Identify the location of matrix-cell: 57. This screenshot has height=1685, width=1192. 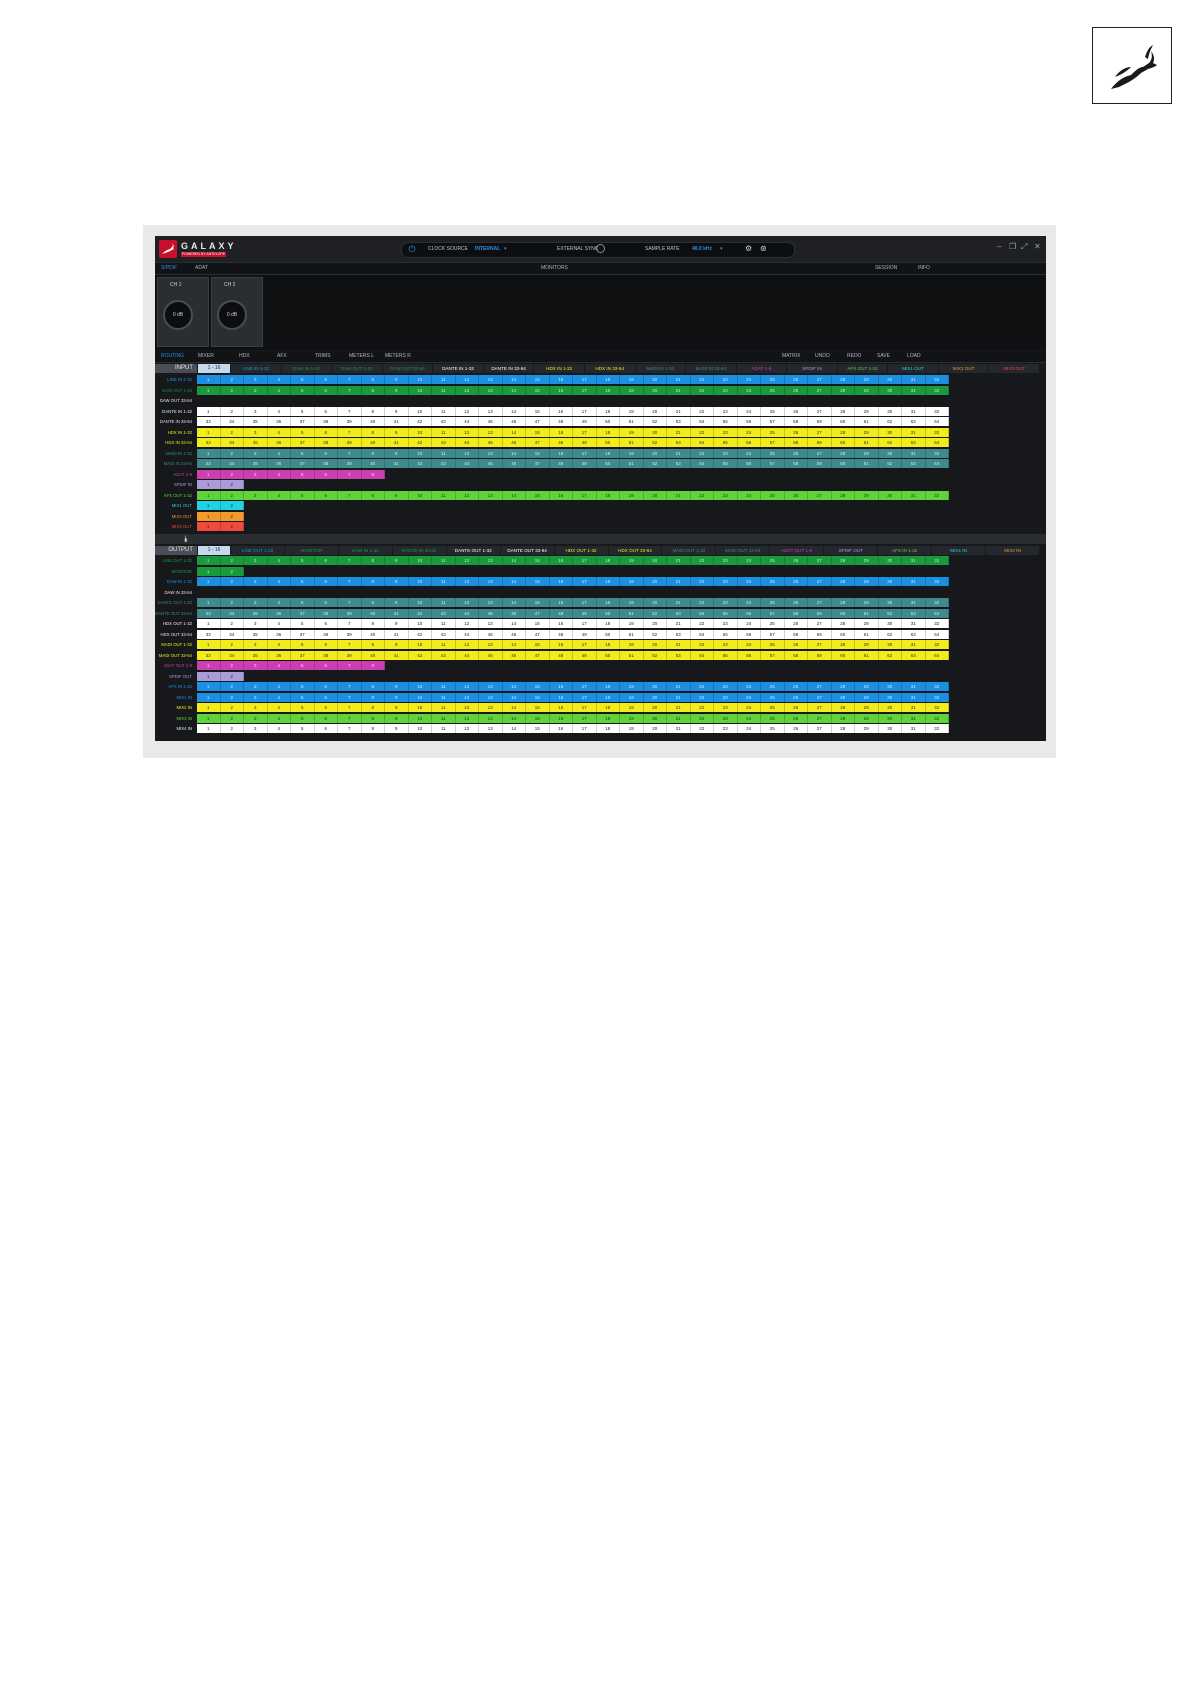
(773, 655).